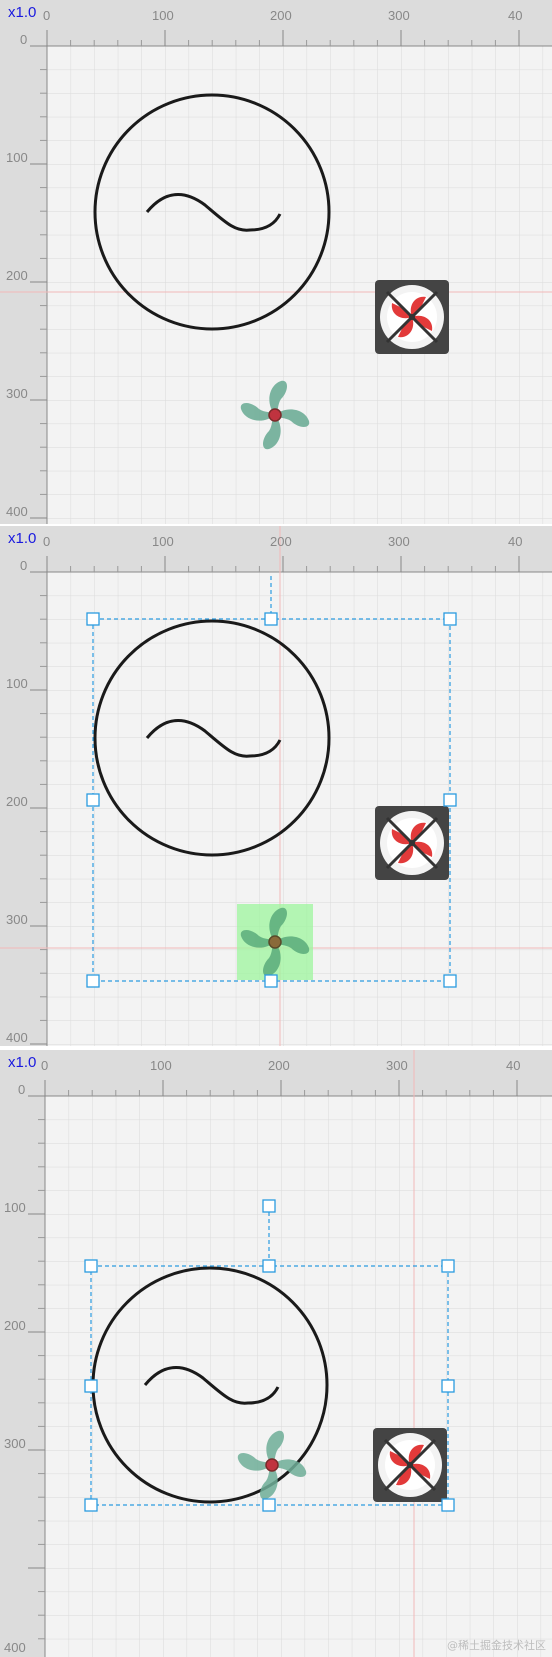 The image size is (552, 1657). Describe the element at coordinates (269, 1206) in the screenshot. I see `rotation-handle` at that location.